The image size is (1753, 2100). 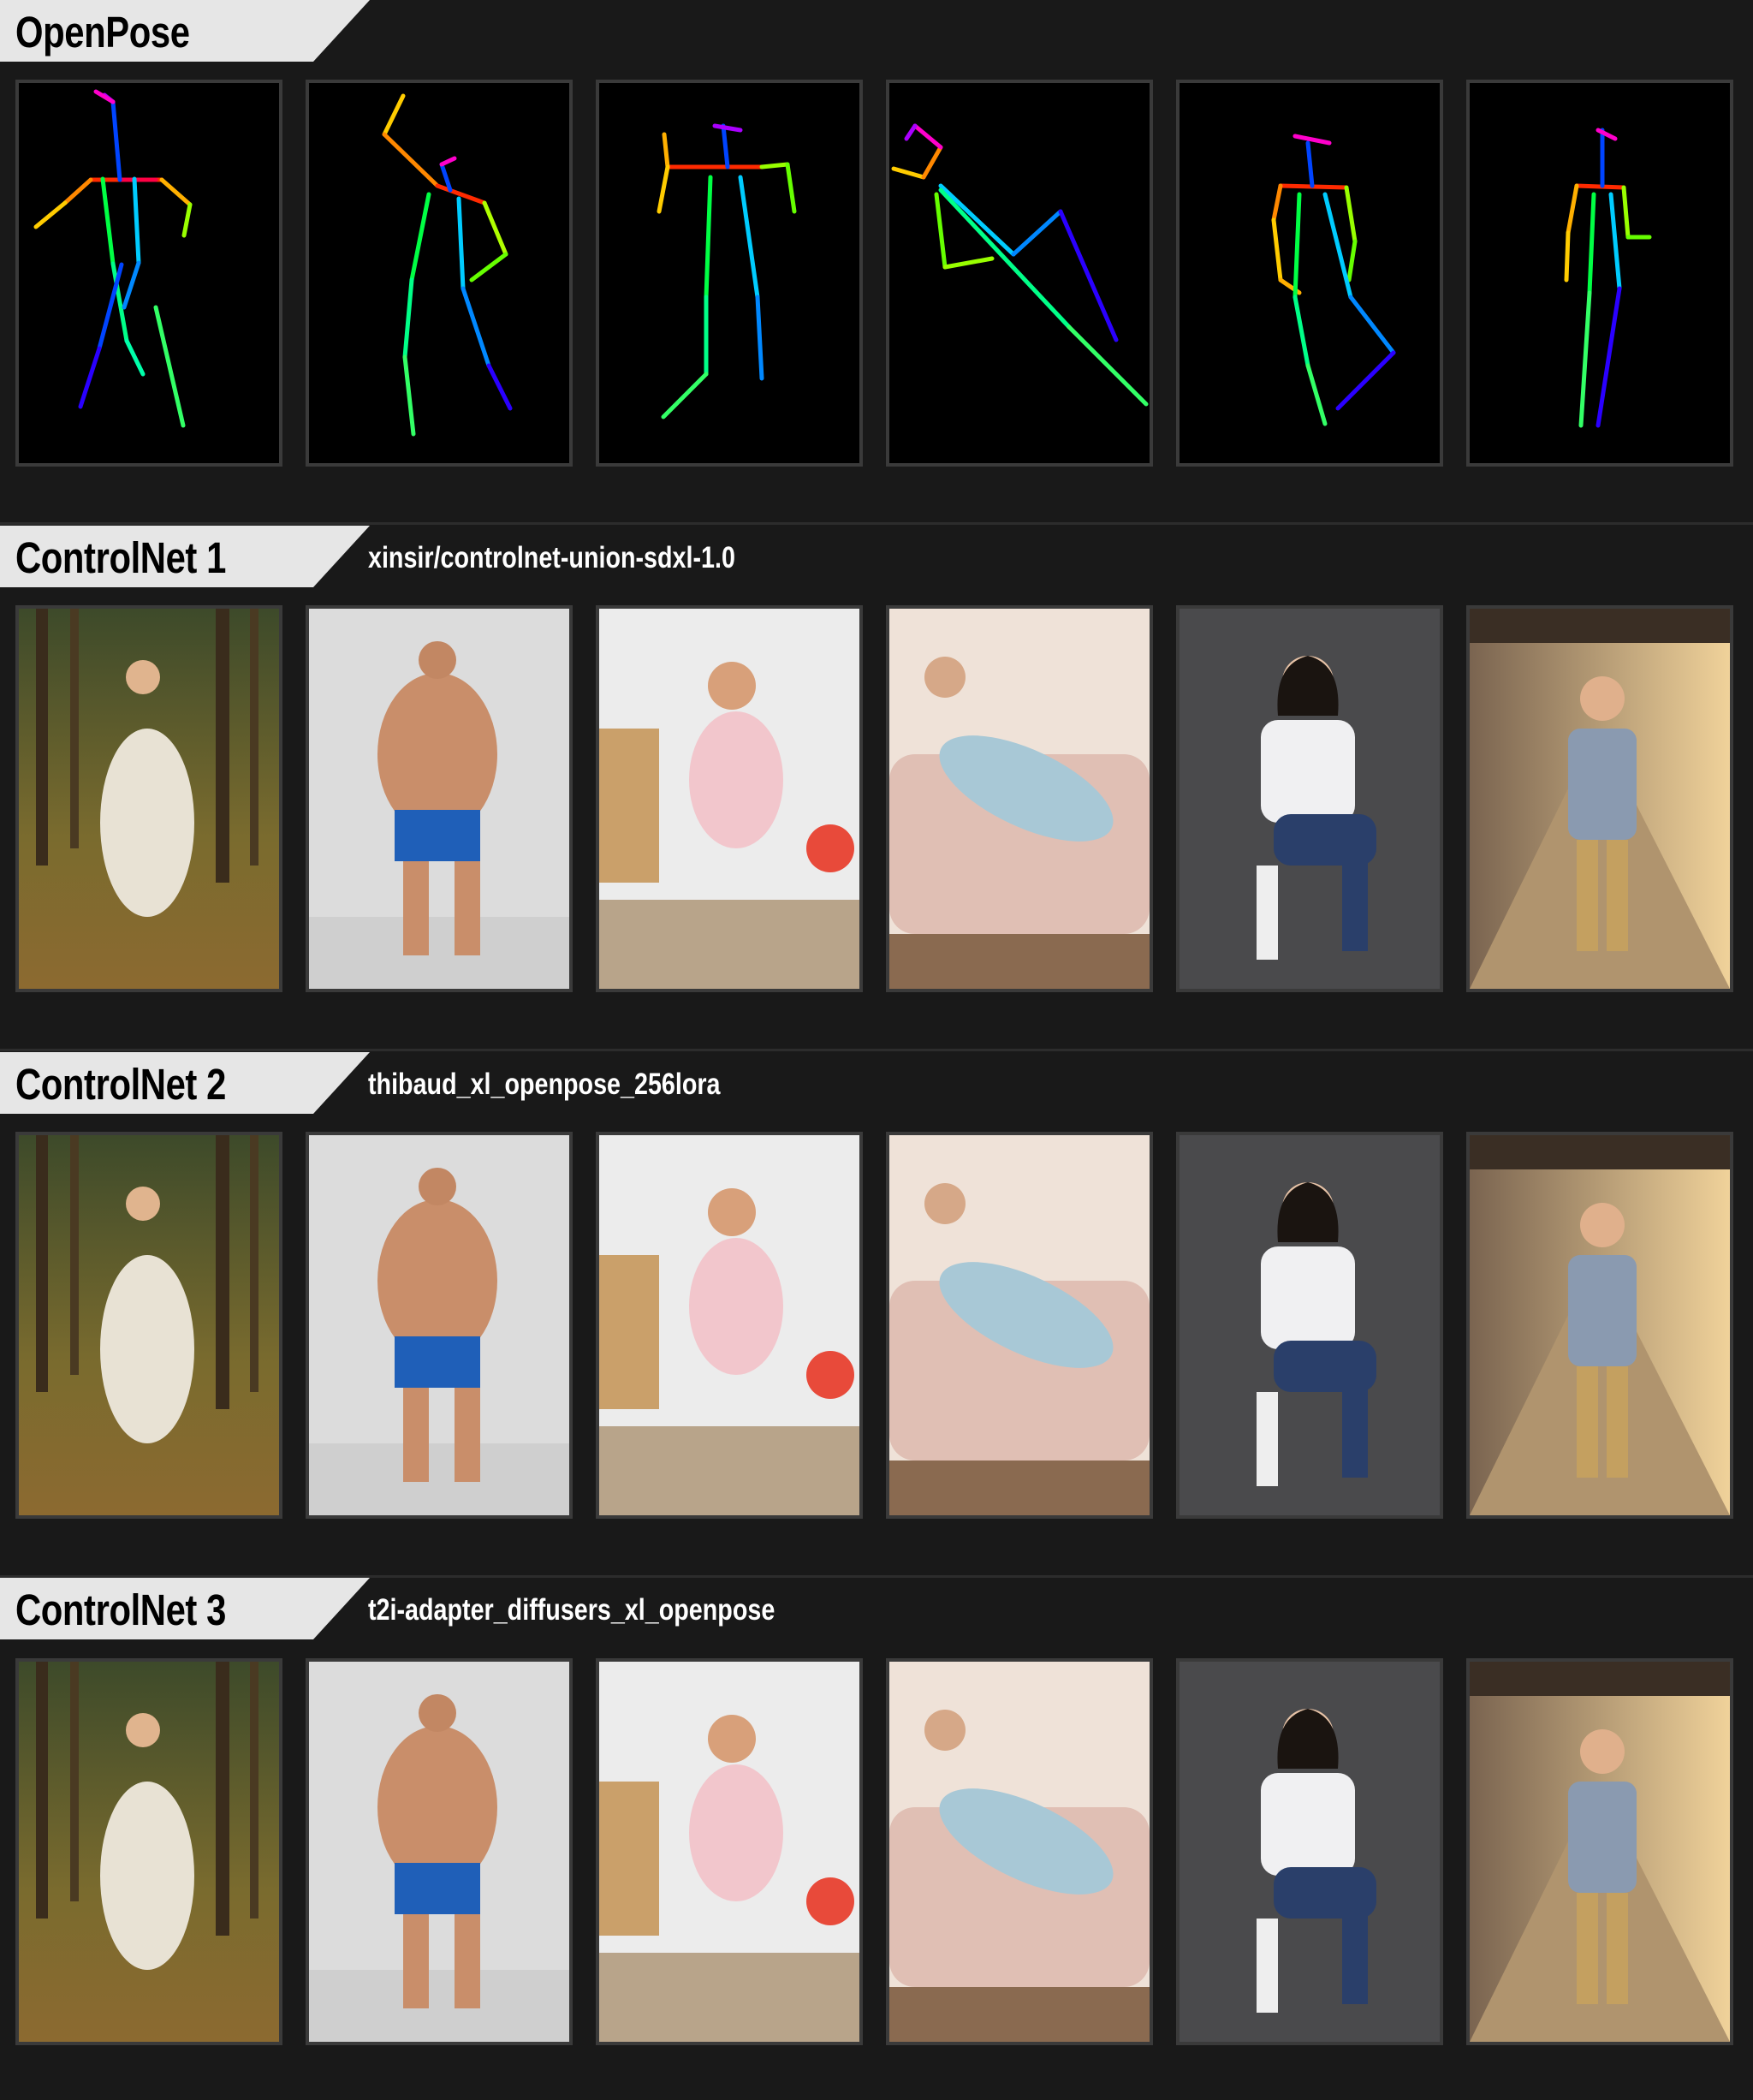 I want to click on generated-photo-bodybuilder-blue-briefs, so click(x=439, y=1325).